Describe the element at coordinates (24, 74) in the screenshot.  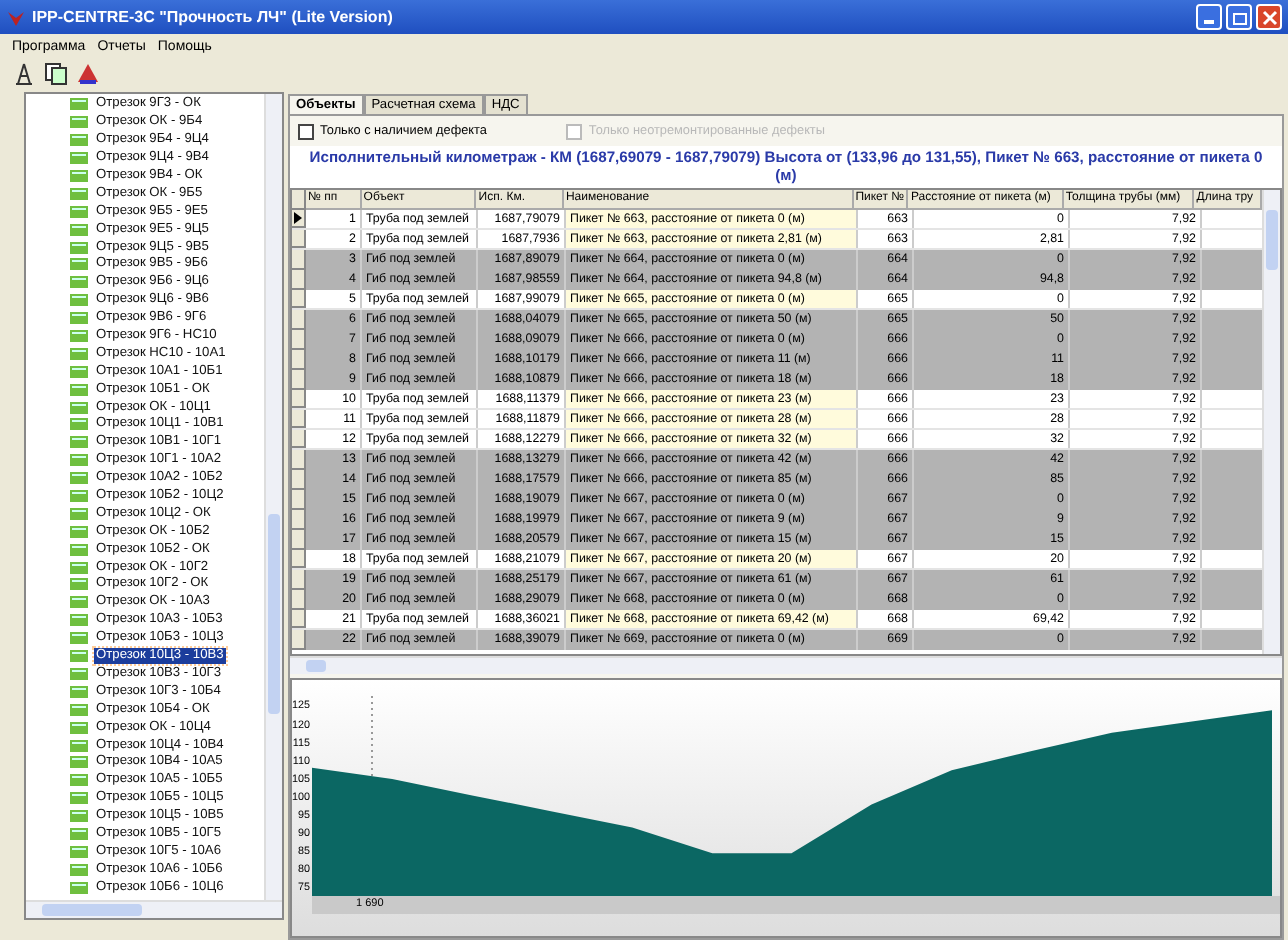
I see `tower-icon` at that location.